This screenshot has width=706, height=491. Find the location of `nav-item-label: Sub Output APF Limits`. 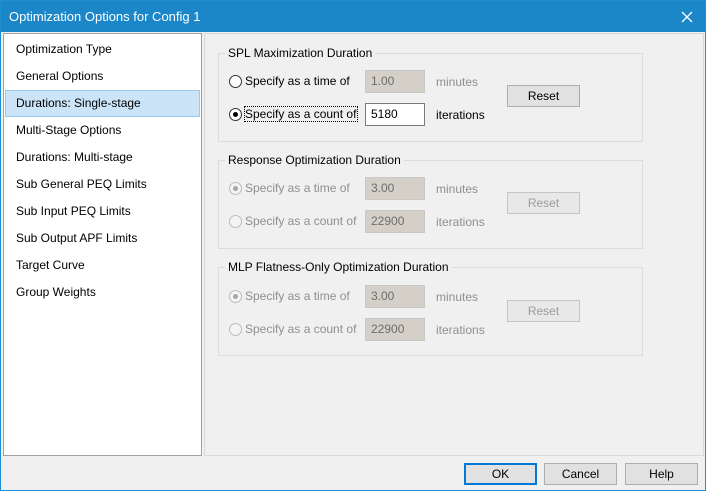

nav-item-label: Sub Output APF Limits is located at coordinates (77, 238).